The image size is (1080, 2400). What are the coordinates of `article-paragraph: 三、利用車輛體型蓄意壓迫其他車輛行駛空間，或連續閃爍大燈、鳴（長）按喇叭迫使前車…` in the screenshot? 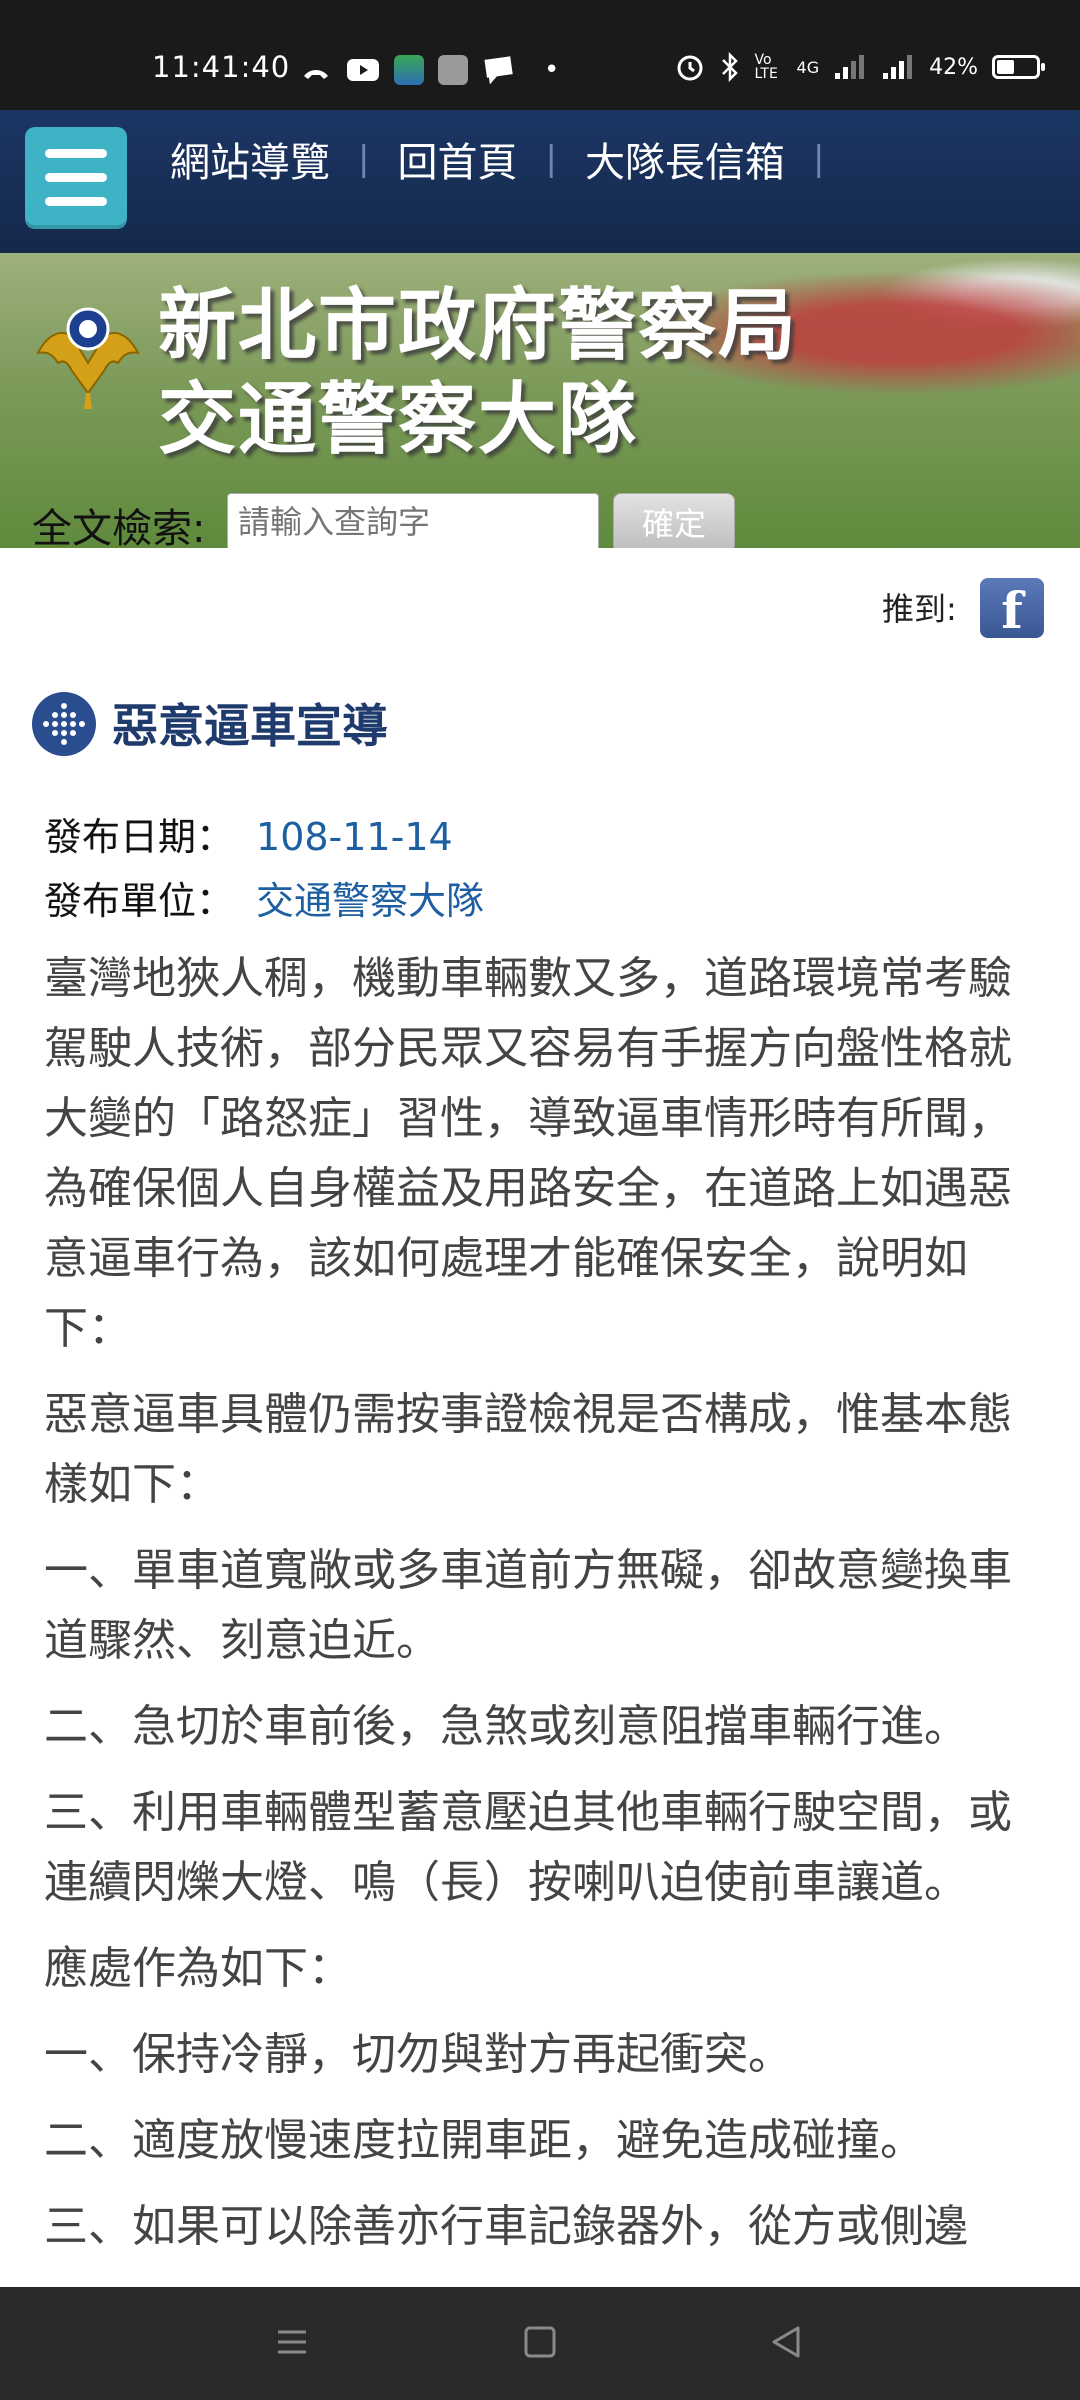 It's located at (528, 1847).